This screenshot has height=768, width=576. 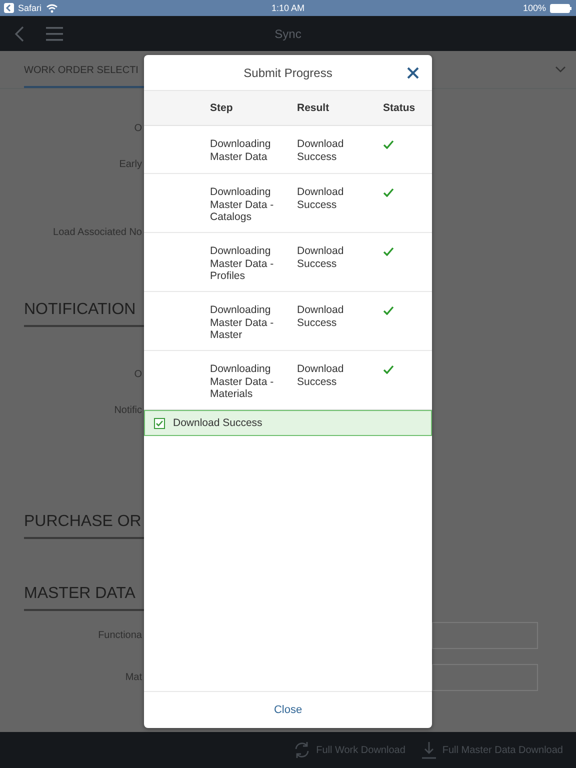 What do you see at coordinates (217, 423) in the screenshot?
I see `message-text: Download Success` at bounding box center [217, 423].